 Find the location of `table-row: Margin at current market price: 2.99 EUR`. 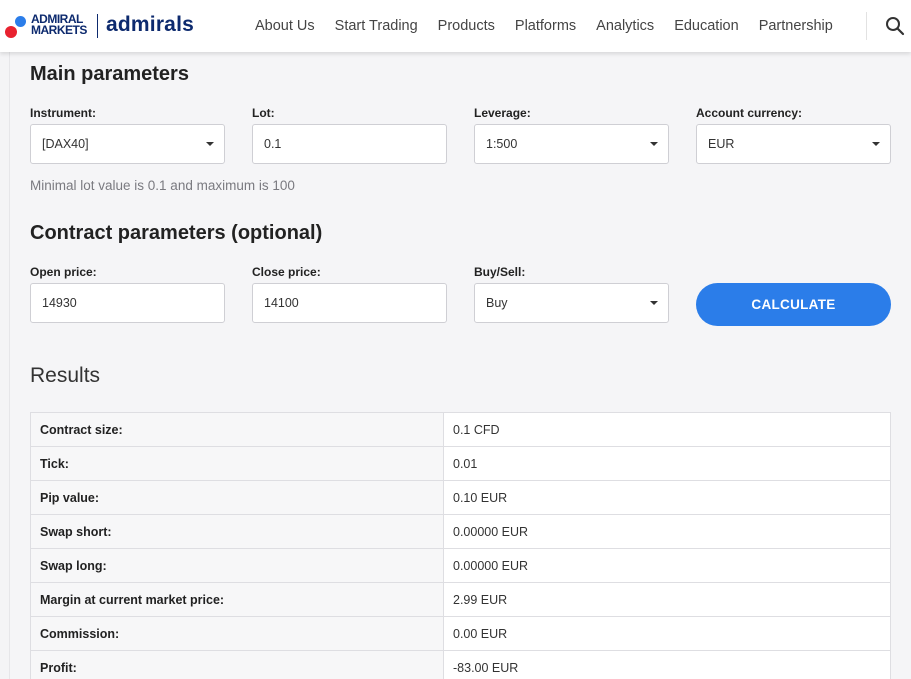

table-row: Margin at current market price: 2.99 EUR is located at coordinates (460, 599).